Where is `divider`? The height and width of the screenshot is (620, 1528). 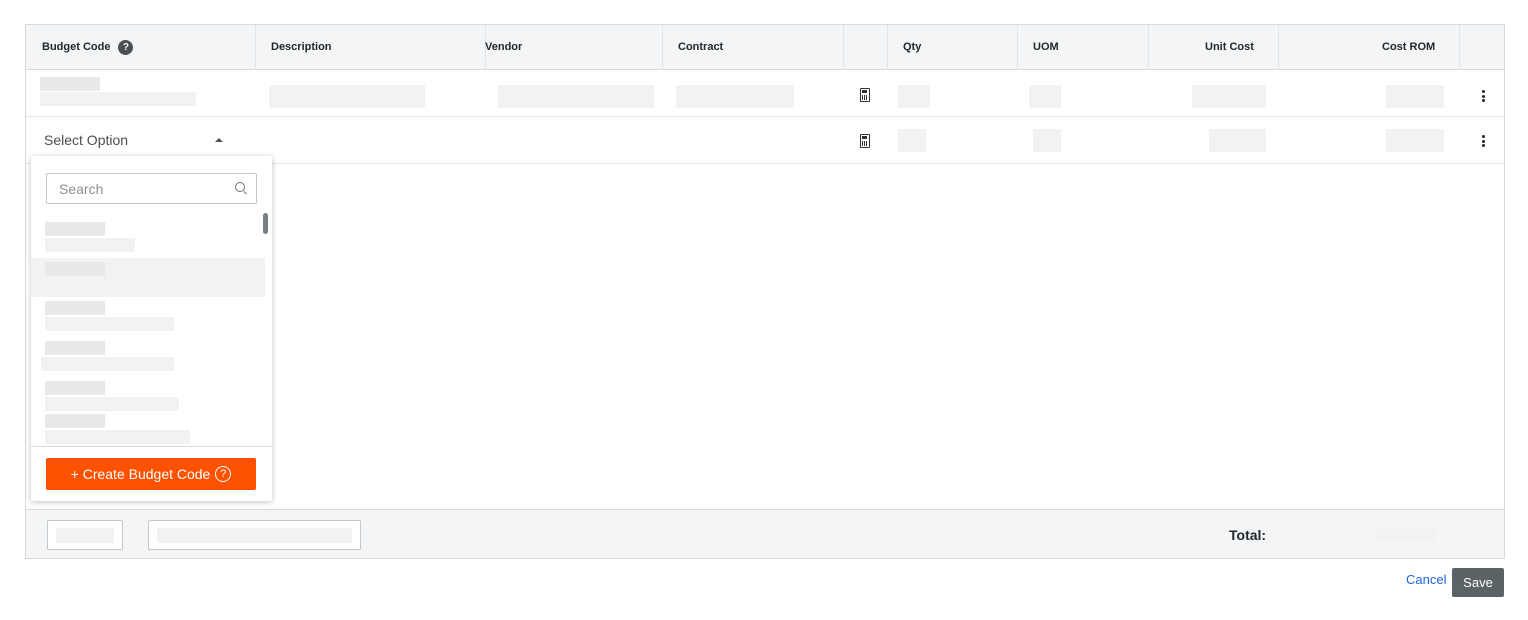
divider is located at coordinates (151, 446).